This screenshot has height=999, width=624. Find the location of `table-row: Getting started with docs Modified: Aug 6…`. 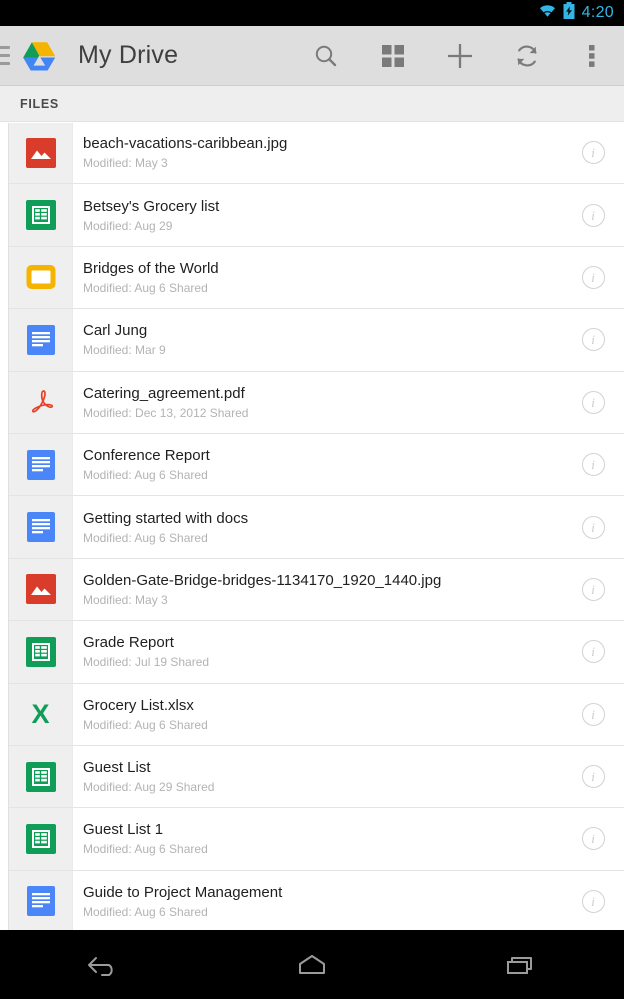

table-row: Getting started with docs Modified: Aug 6… is located at coordinates (312, 527).